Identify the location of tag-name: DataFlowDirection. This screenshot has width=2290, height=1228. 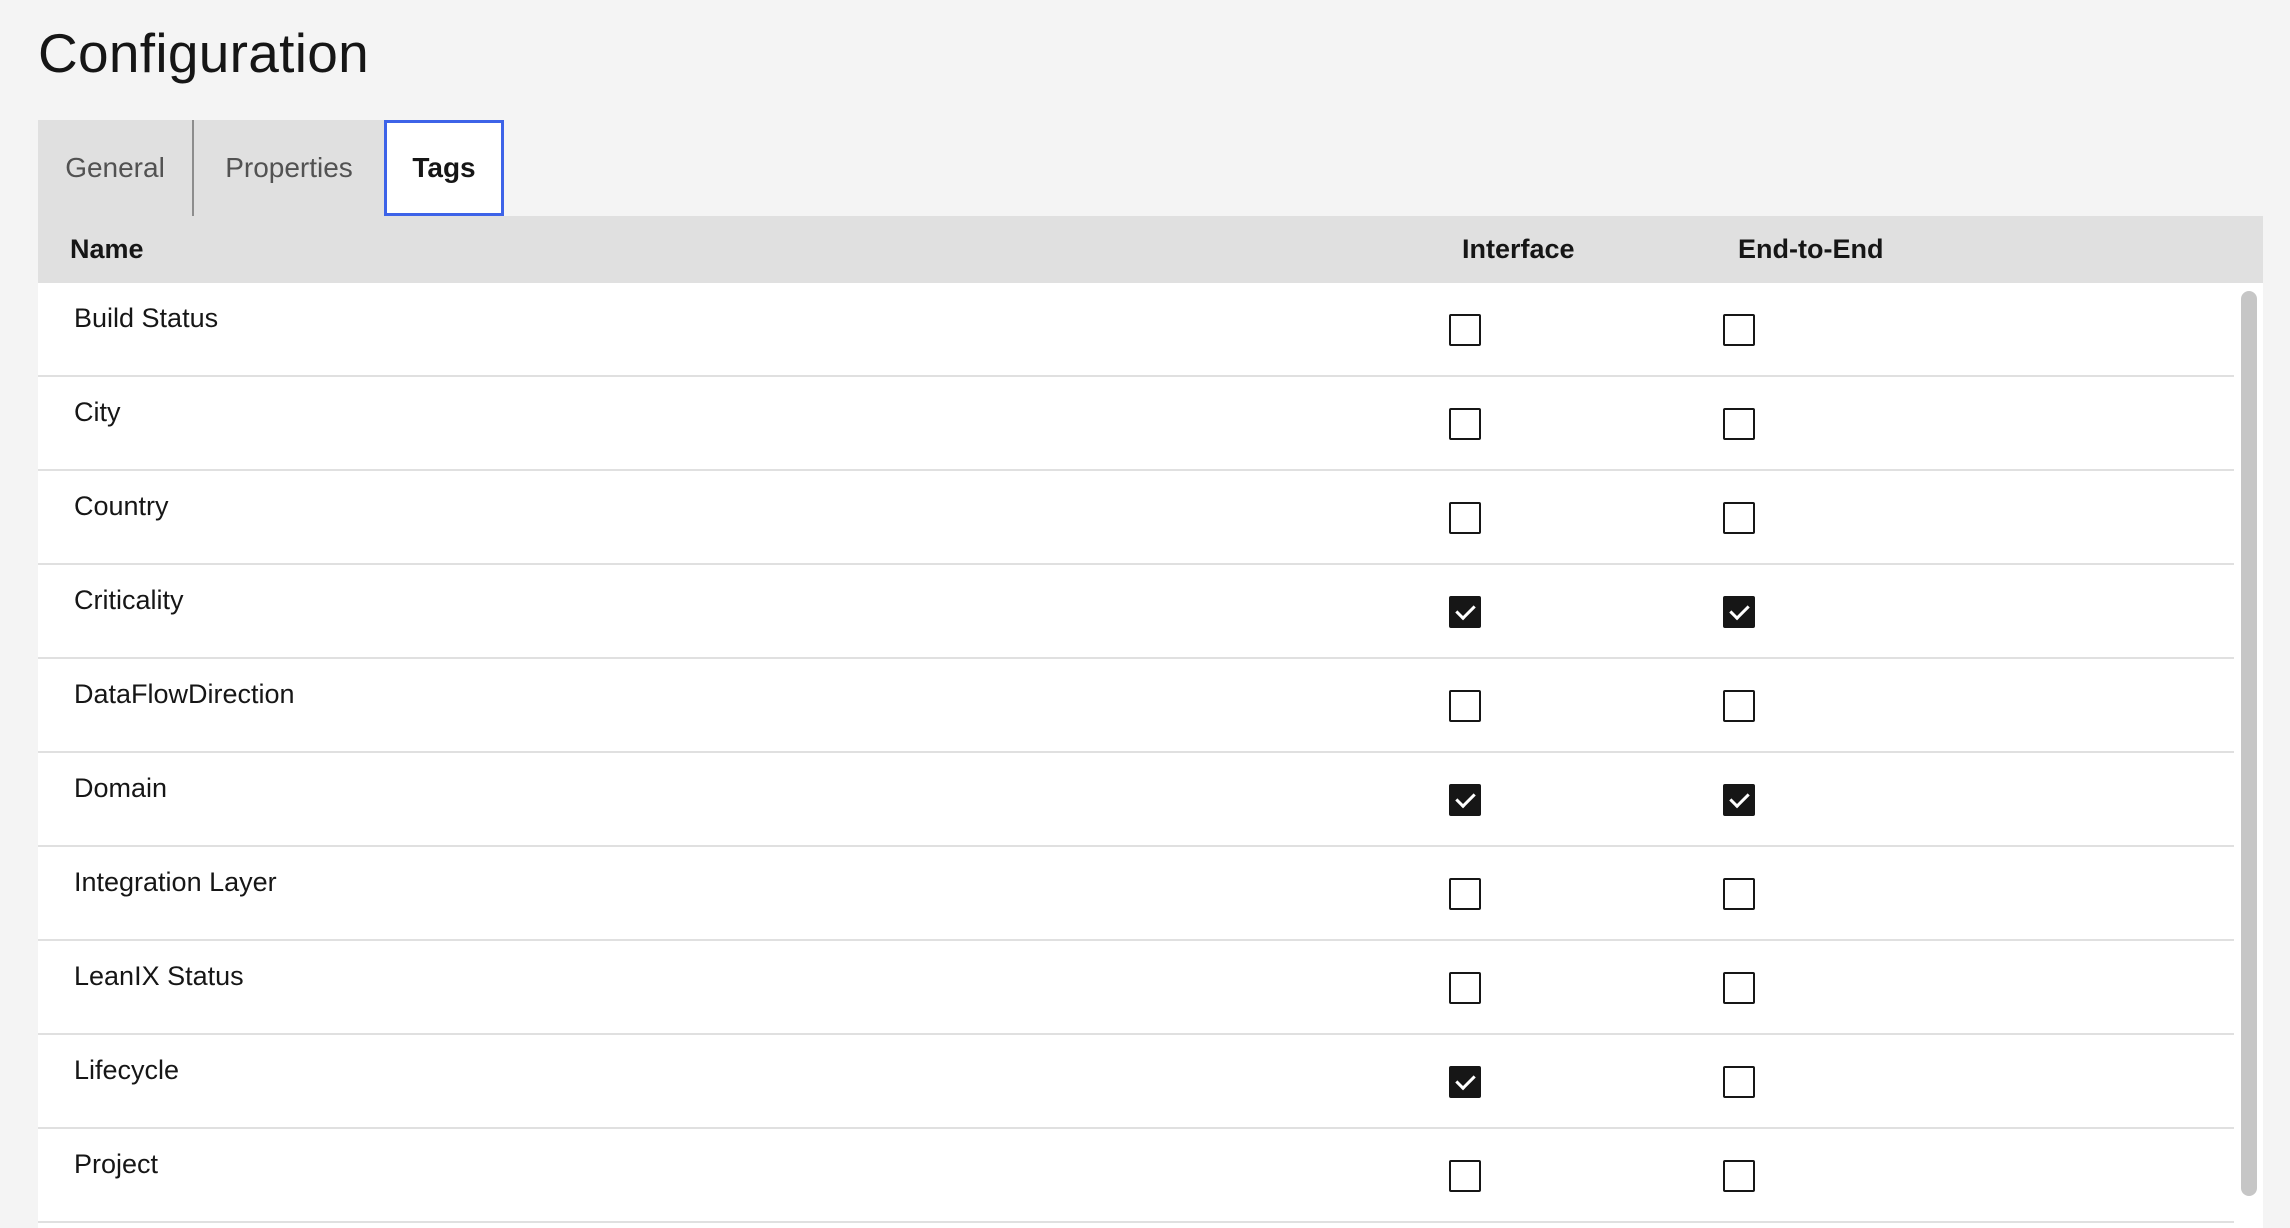
(184, 694).